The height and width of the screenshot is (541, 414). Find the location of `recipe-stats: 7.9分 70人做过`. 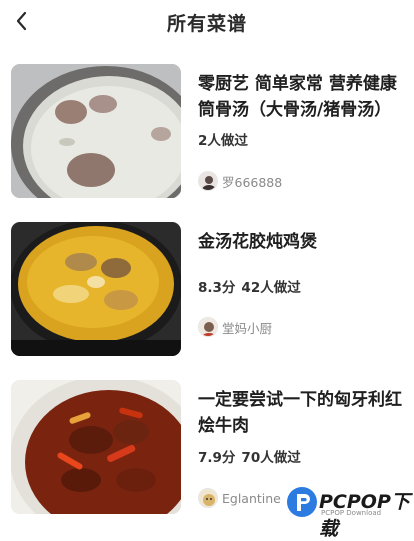

recipe-stats: 7.9分 70人做过 is located at coordinates (252, 456).